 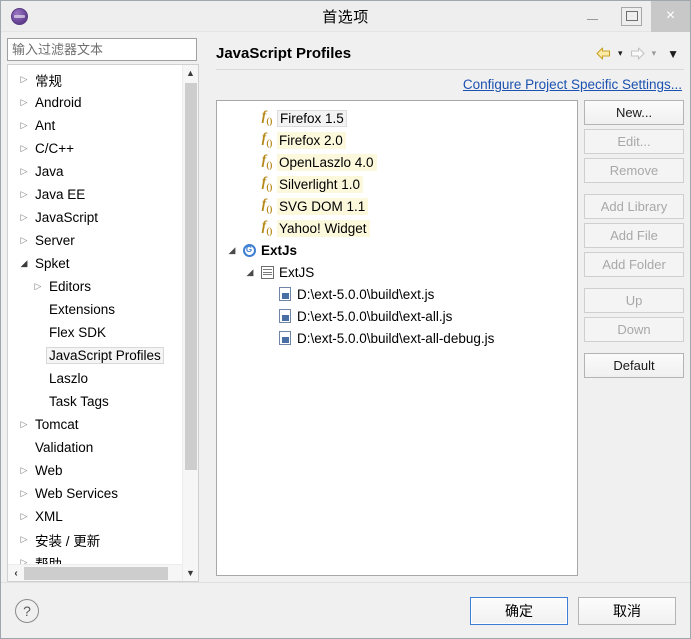 I want to click on add-library-button: Add Library, so click(x=634, y=206).